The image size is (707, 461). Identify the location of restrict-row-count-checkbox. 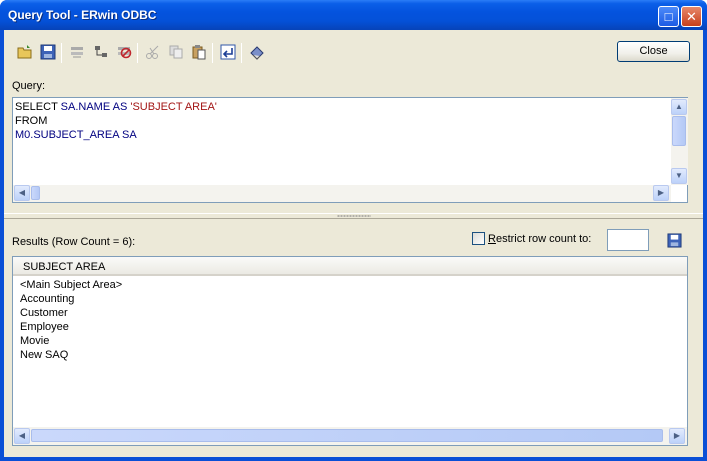
(478, 238).